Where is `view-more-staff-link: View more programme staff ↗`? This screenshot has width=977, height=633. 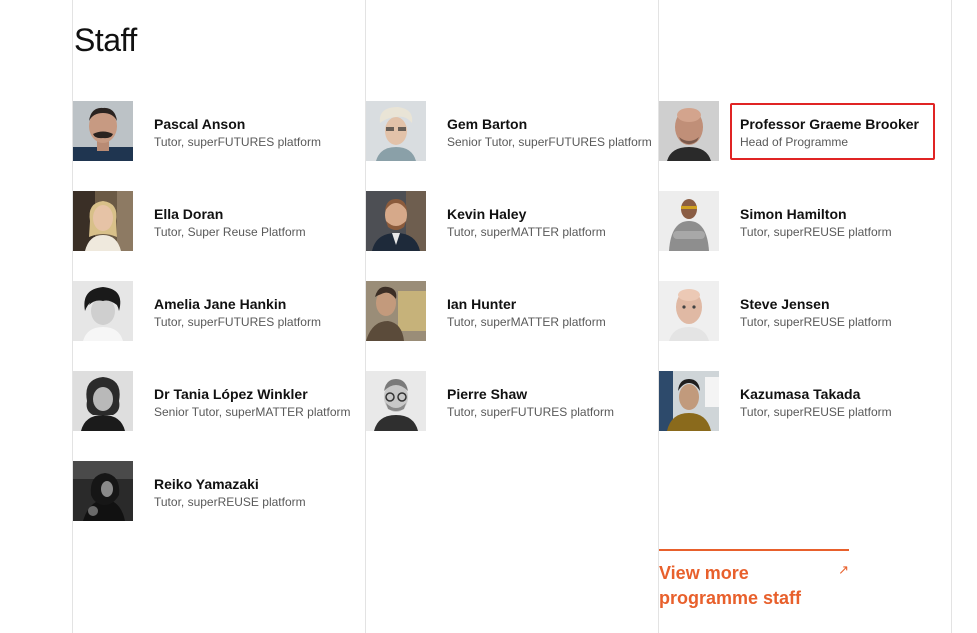
view-more-staff-link: View more programme staff ↗ is located at coordinates (754, 580).